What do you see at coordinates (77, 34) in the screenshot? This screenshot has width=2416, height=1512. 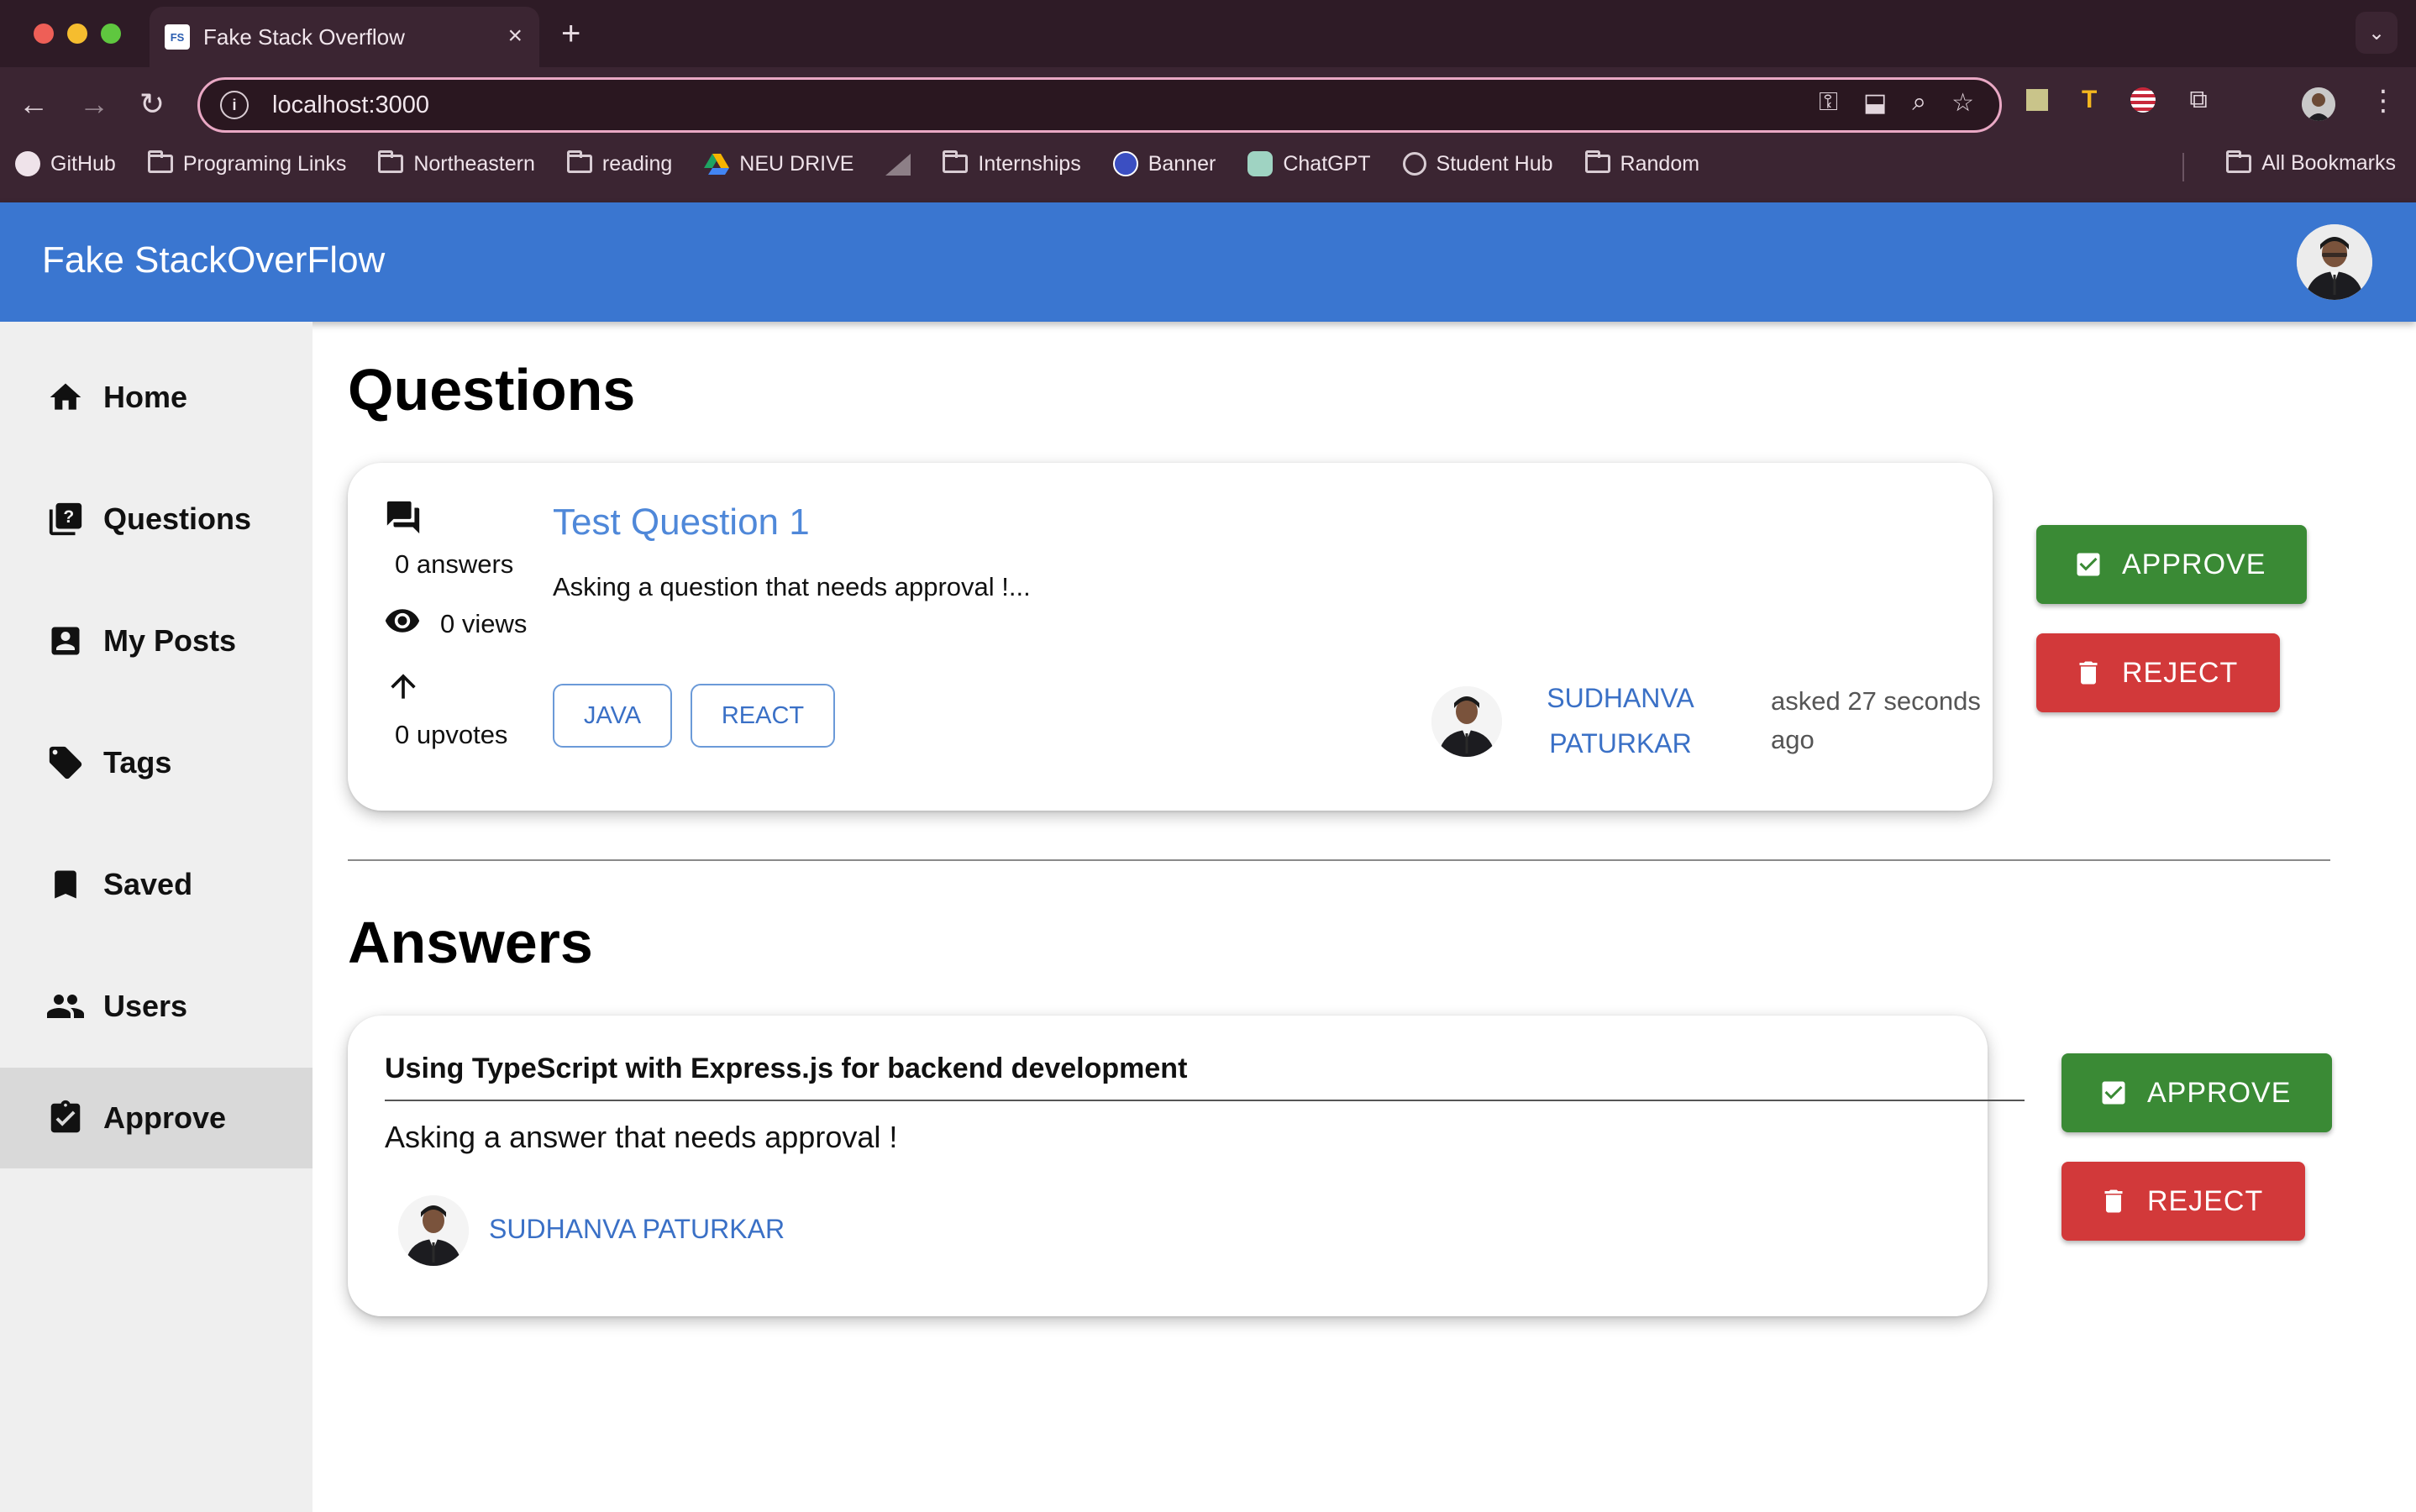 I see `minimize-window-button` at bounding box center [77, 34].